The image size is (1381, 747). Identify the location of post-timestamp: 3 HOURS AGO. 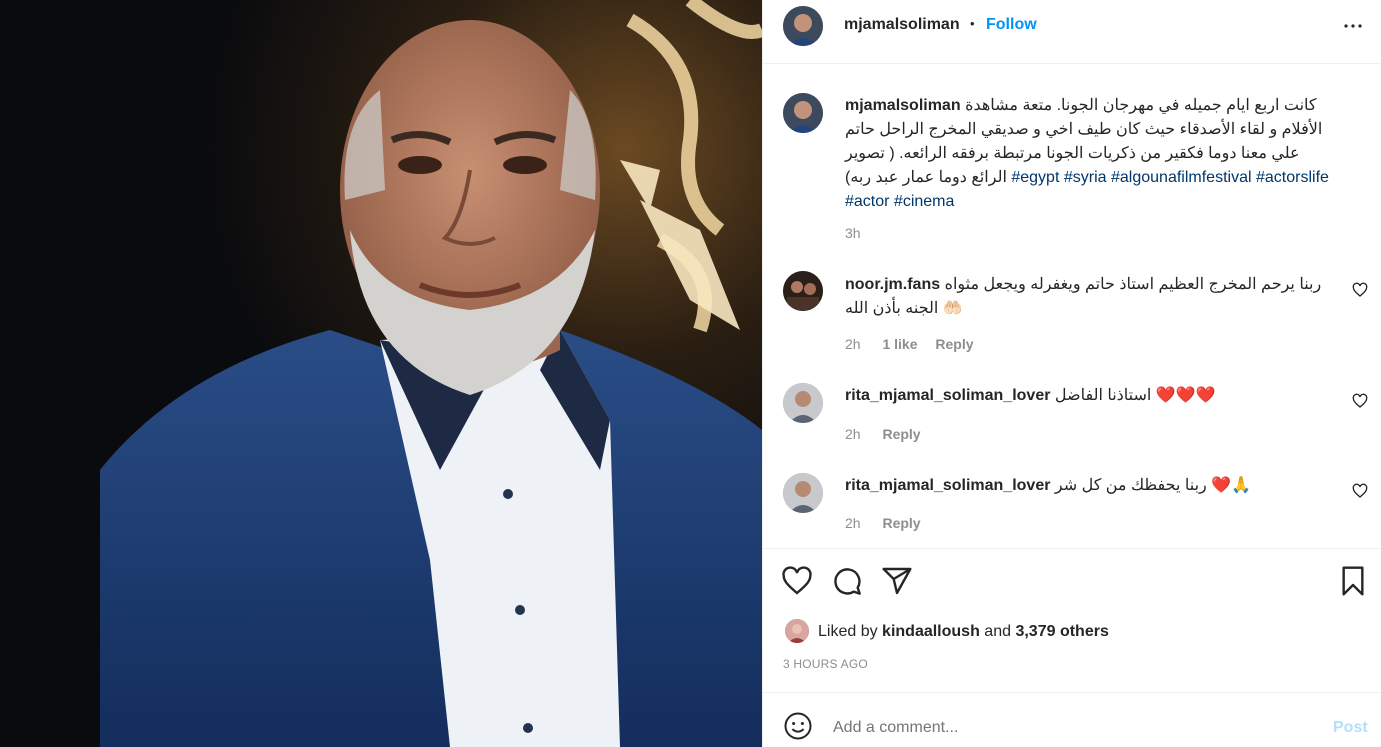
(825, 664).